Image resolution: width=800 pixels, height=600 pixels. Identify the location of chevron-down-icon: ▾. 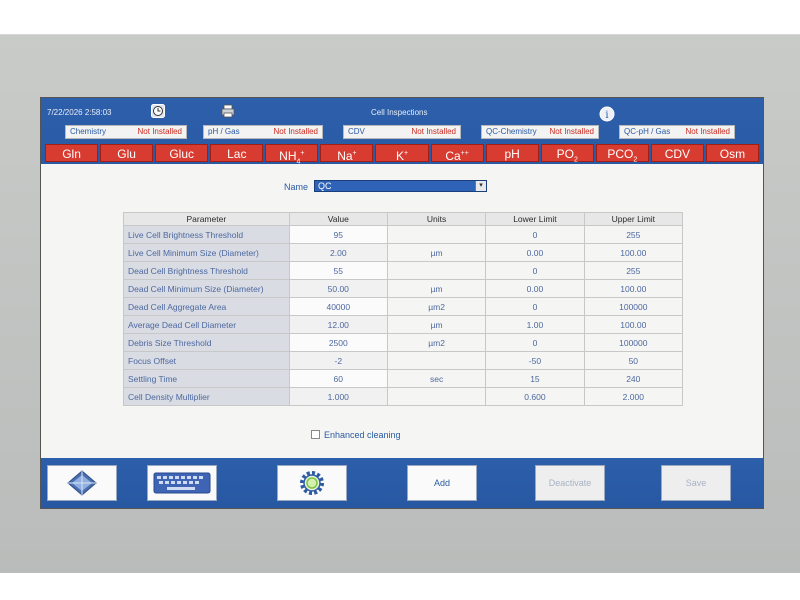
(480, 186).